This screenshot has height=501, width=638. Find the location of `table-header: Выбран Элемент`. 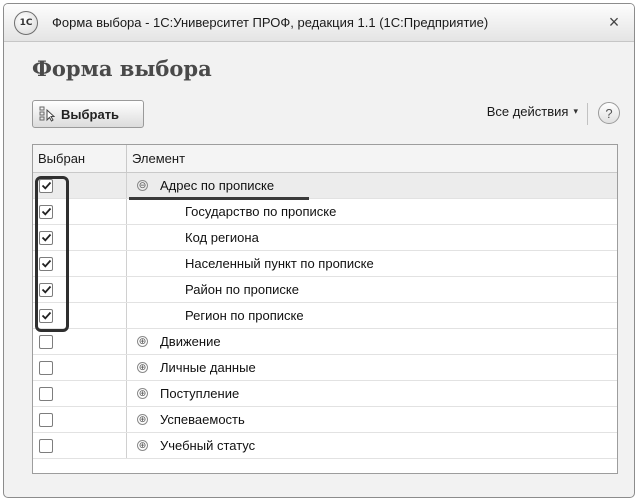

table-header: Выбран Элемент is located at coordinates (325, 159).